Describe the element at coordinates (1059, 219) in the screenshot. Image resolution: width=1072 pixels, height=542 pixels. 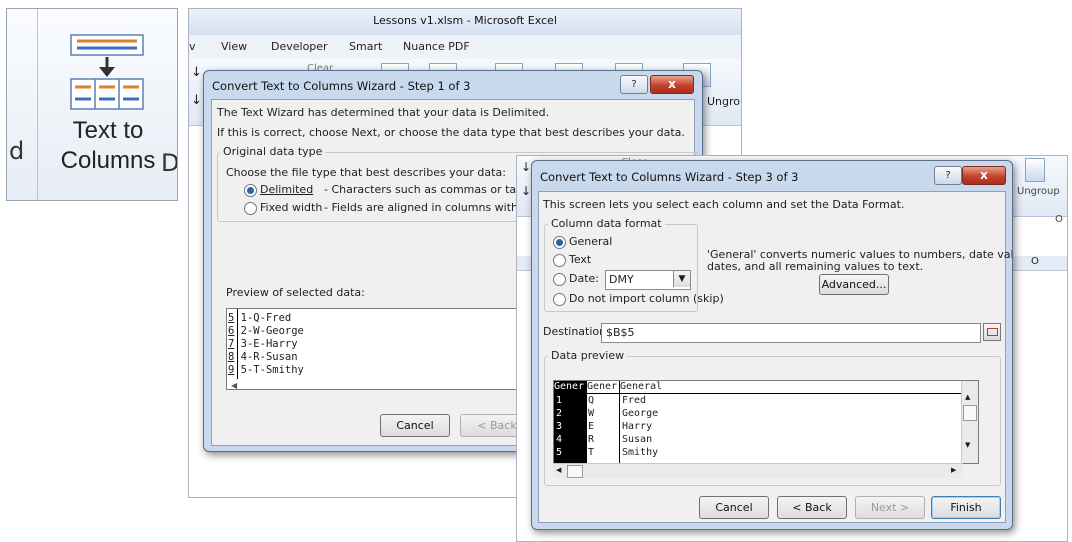
I see `ribbon-fragment: O` at that location.